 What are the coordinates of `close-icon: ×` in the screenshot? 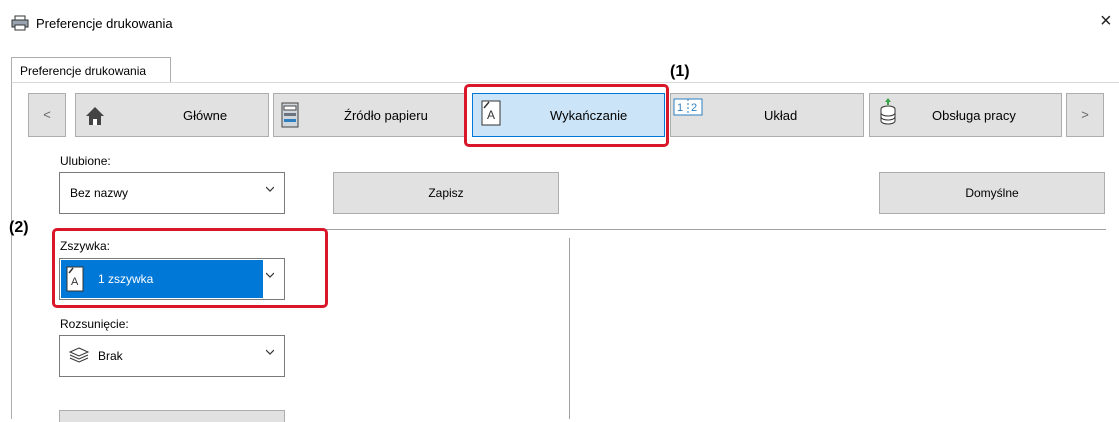 It's located at (1106, 21).